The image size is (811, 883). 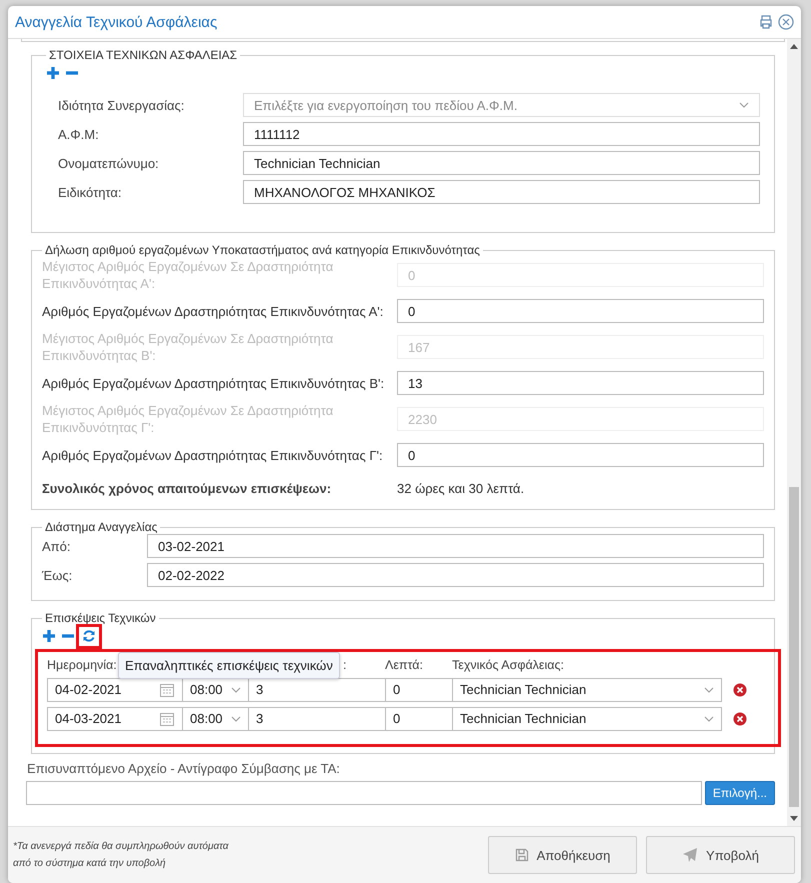 What do you see at coordinates (121, 846) in the screenshot?
I see `footer-note: *Τα ανενεργά πεδία θα συμπληρωθούν αυτόματα` at bounding box center [121, 846].